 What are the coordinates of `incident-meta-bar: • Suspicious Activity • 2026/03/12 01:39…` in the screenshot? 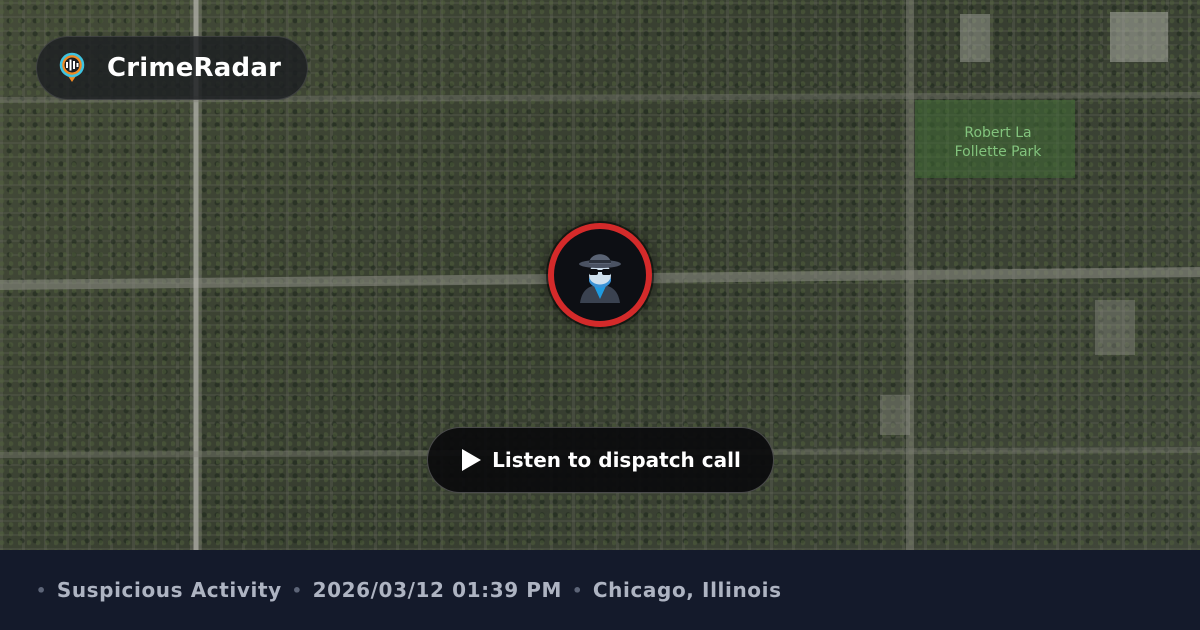 It's located at (600, 590).